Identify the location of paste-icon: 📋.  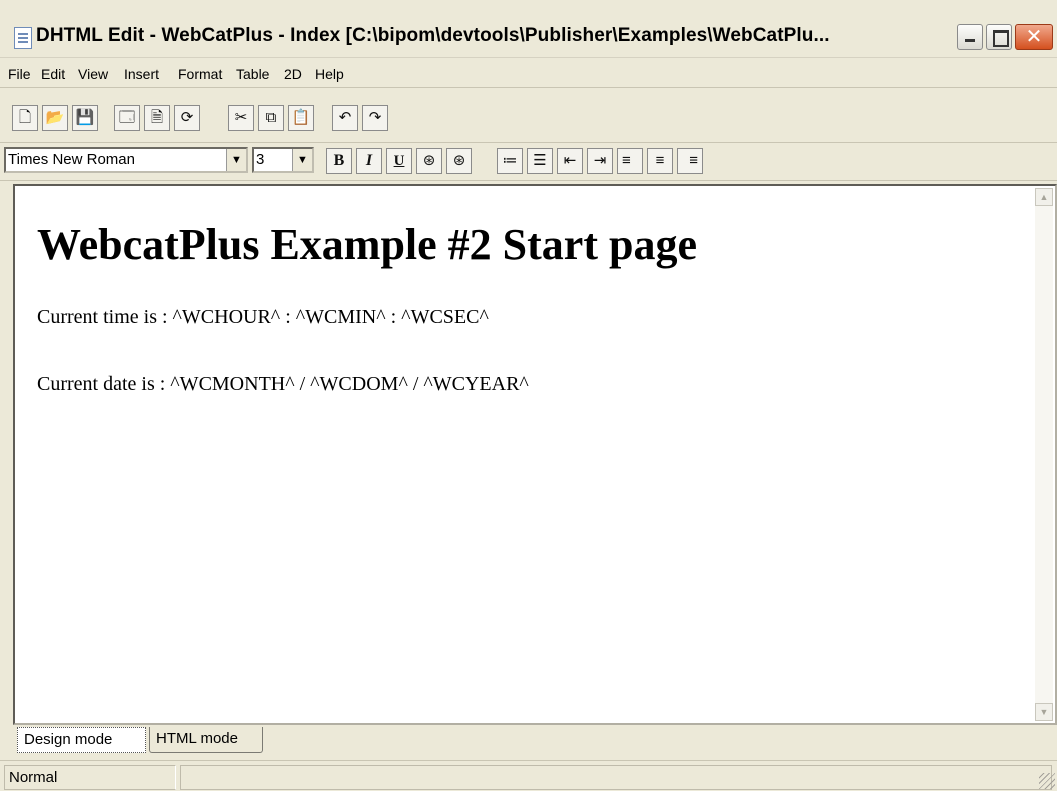
(301, 118).